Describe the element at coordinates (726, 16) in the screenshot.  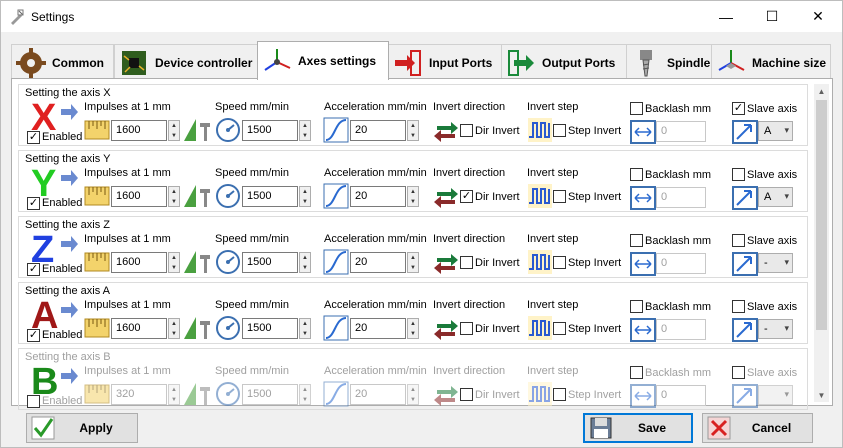
I see `minimize-button: —` at that location.